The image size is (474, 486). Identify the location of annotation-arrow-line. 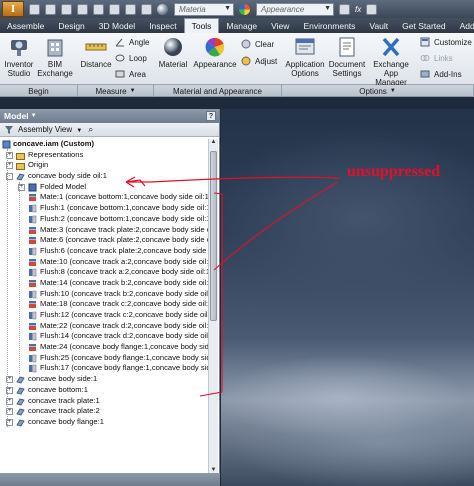
(233, 181).